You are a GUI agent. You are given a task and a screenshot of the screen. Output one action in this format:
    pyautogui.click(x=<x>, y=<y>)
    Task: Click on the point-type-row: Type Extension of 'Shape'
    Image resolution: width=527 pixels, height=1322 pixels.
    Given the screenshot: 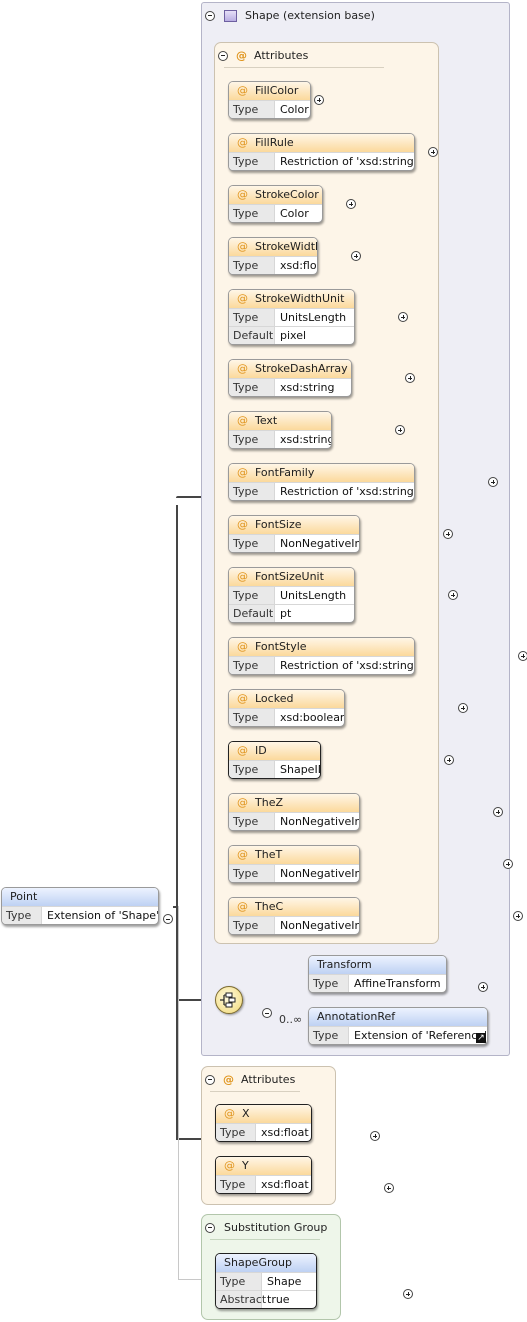 What is the action you would take?
    pyautogui.click(x=80, y=915)
    